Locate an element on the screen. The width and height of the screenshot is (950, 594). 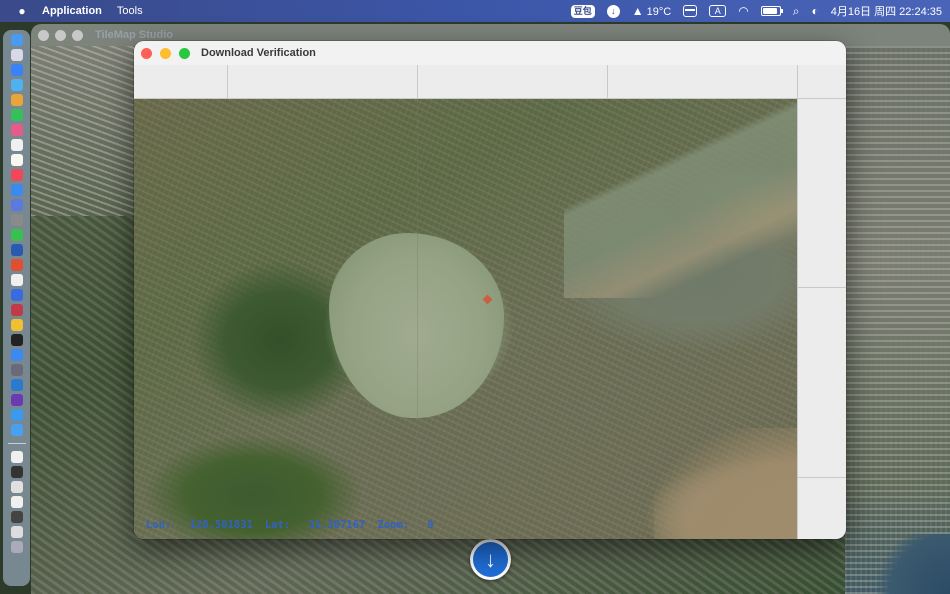
window-thumb-5-icon is located at coordinates (16, 532).